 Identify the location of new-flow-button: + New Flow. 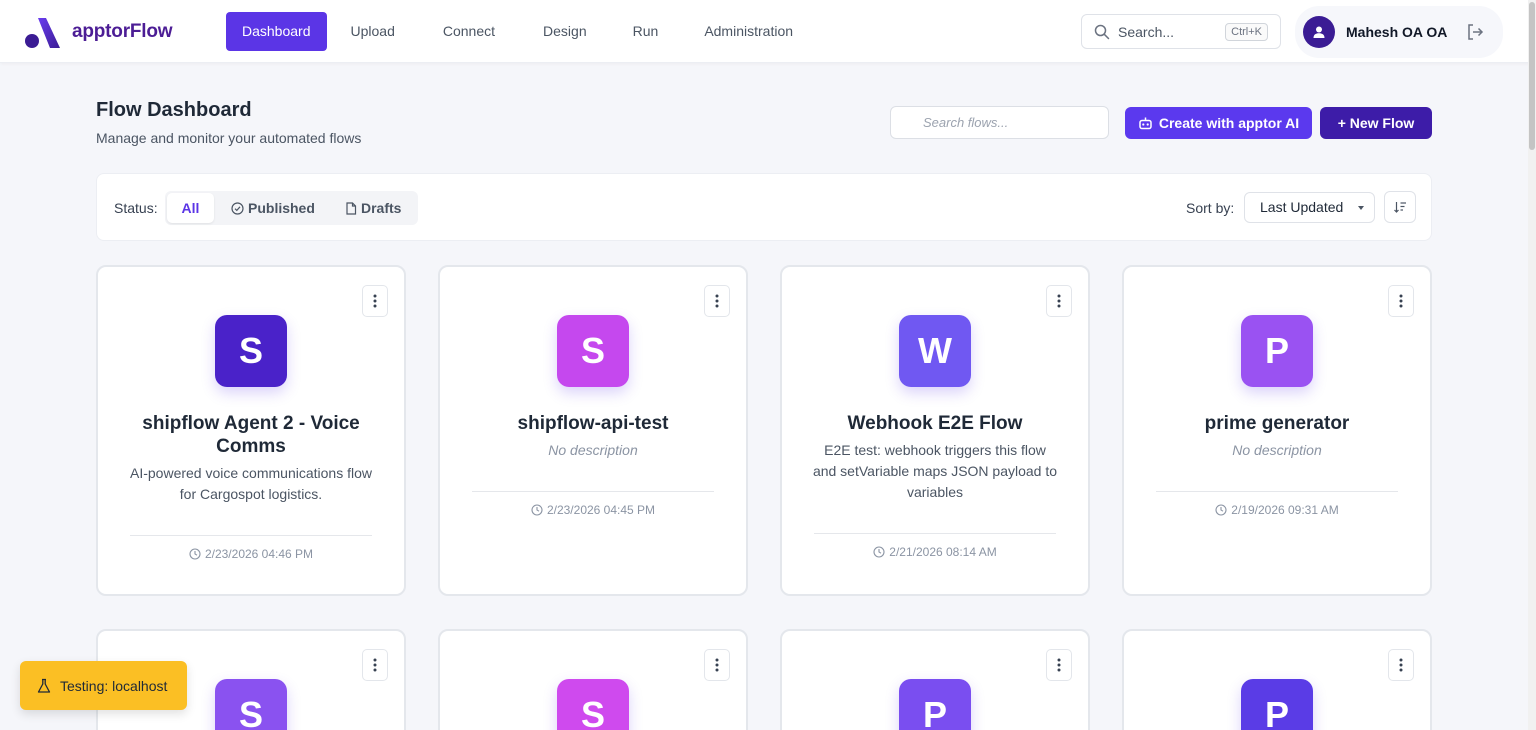
(1376, 123).